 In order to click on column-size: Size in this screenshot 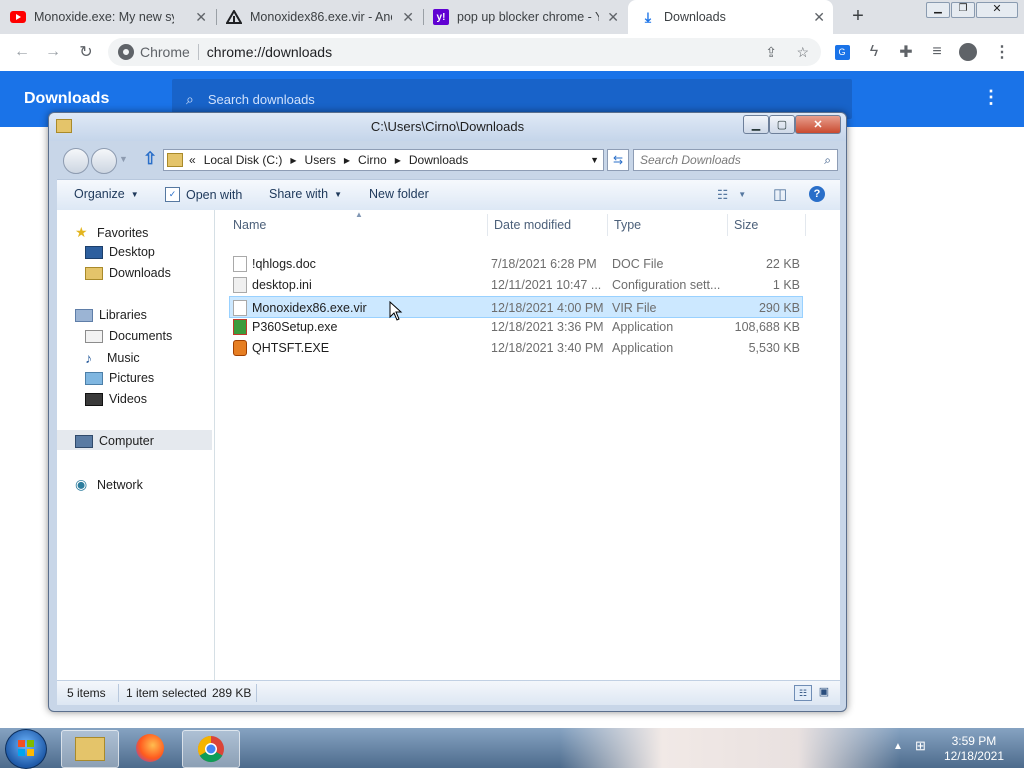, I will do `click(746, 225)`.